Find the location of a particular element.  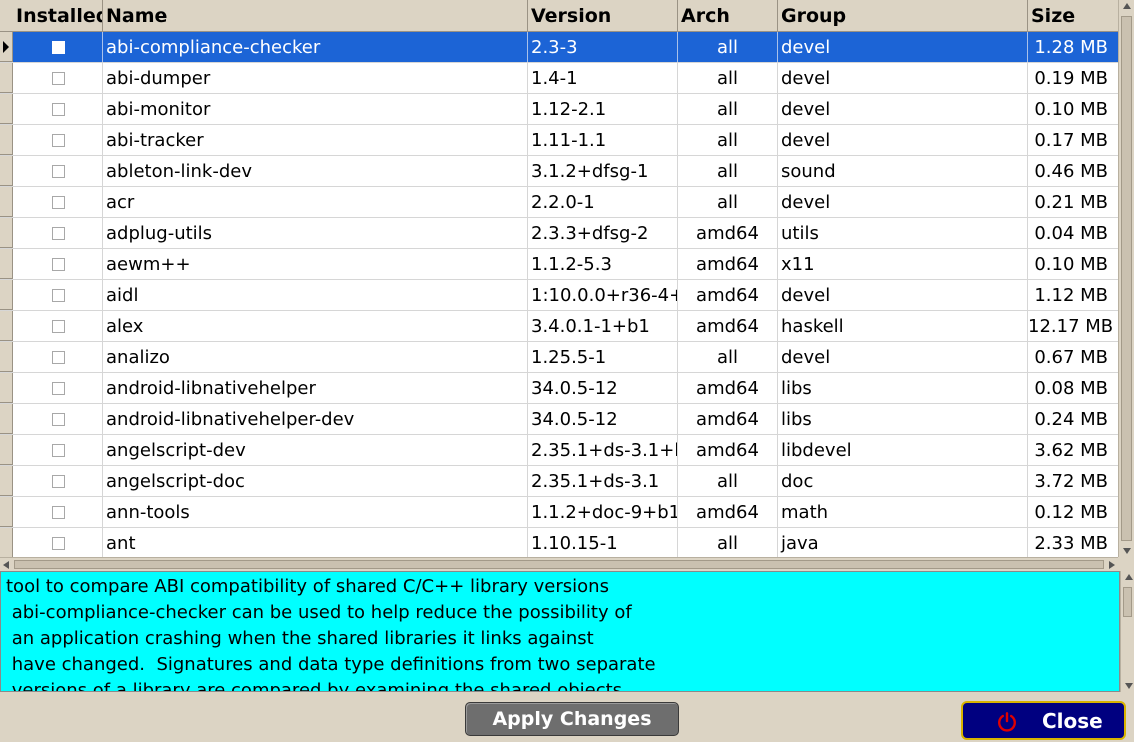

column-header-size: Size is located at coordinates (1073, 16).